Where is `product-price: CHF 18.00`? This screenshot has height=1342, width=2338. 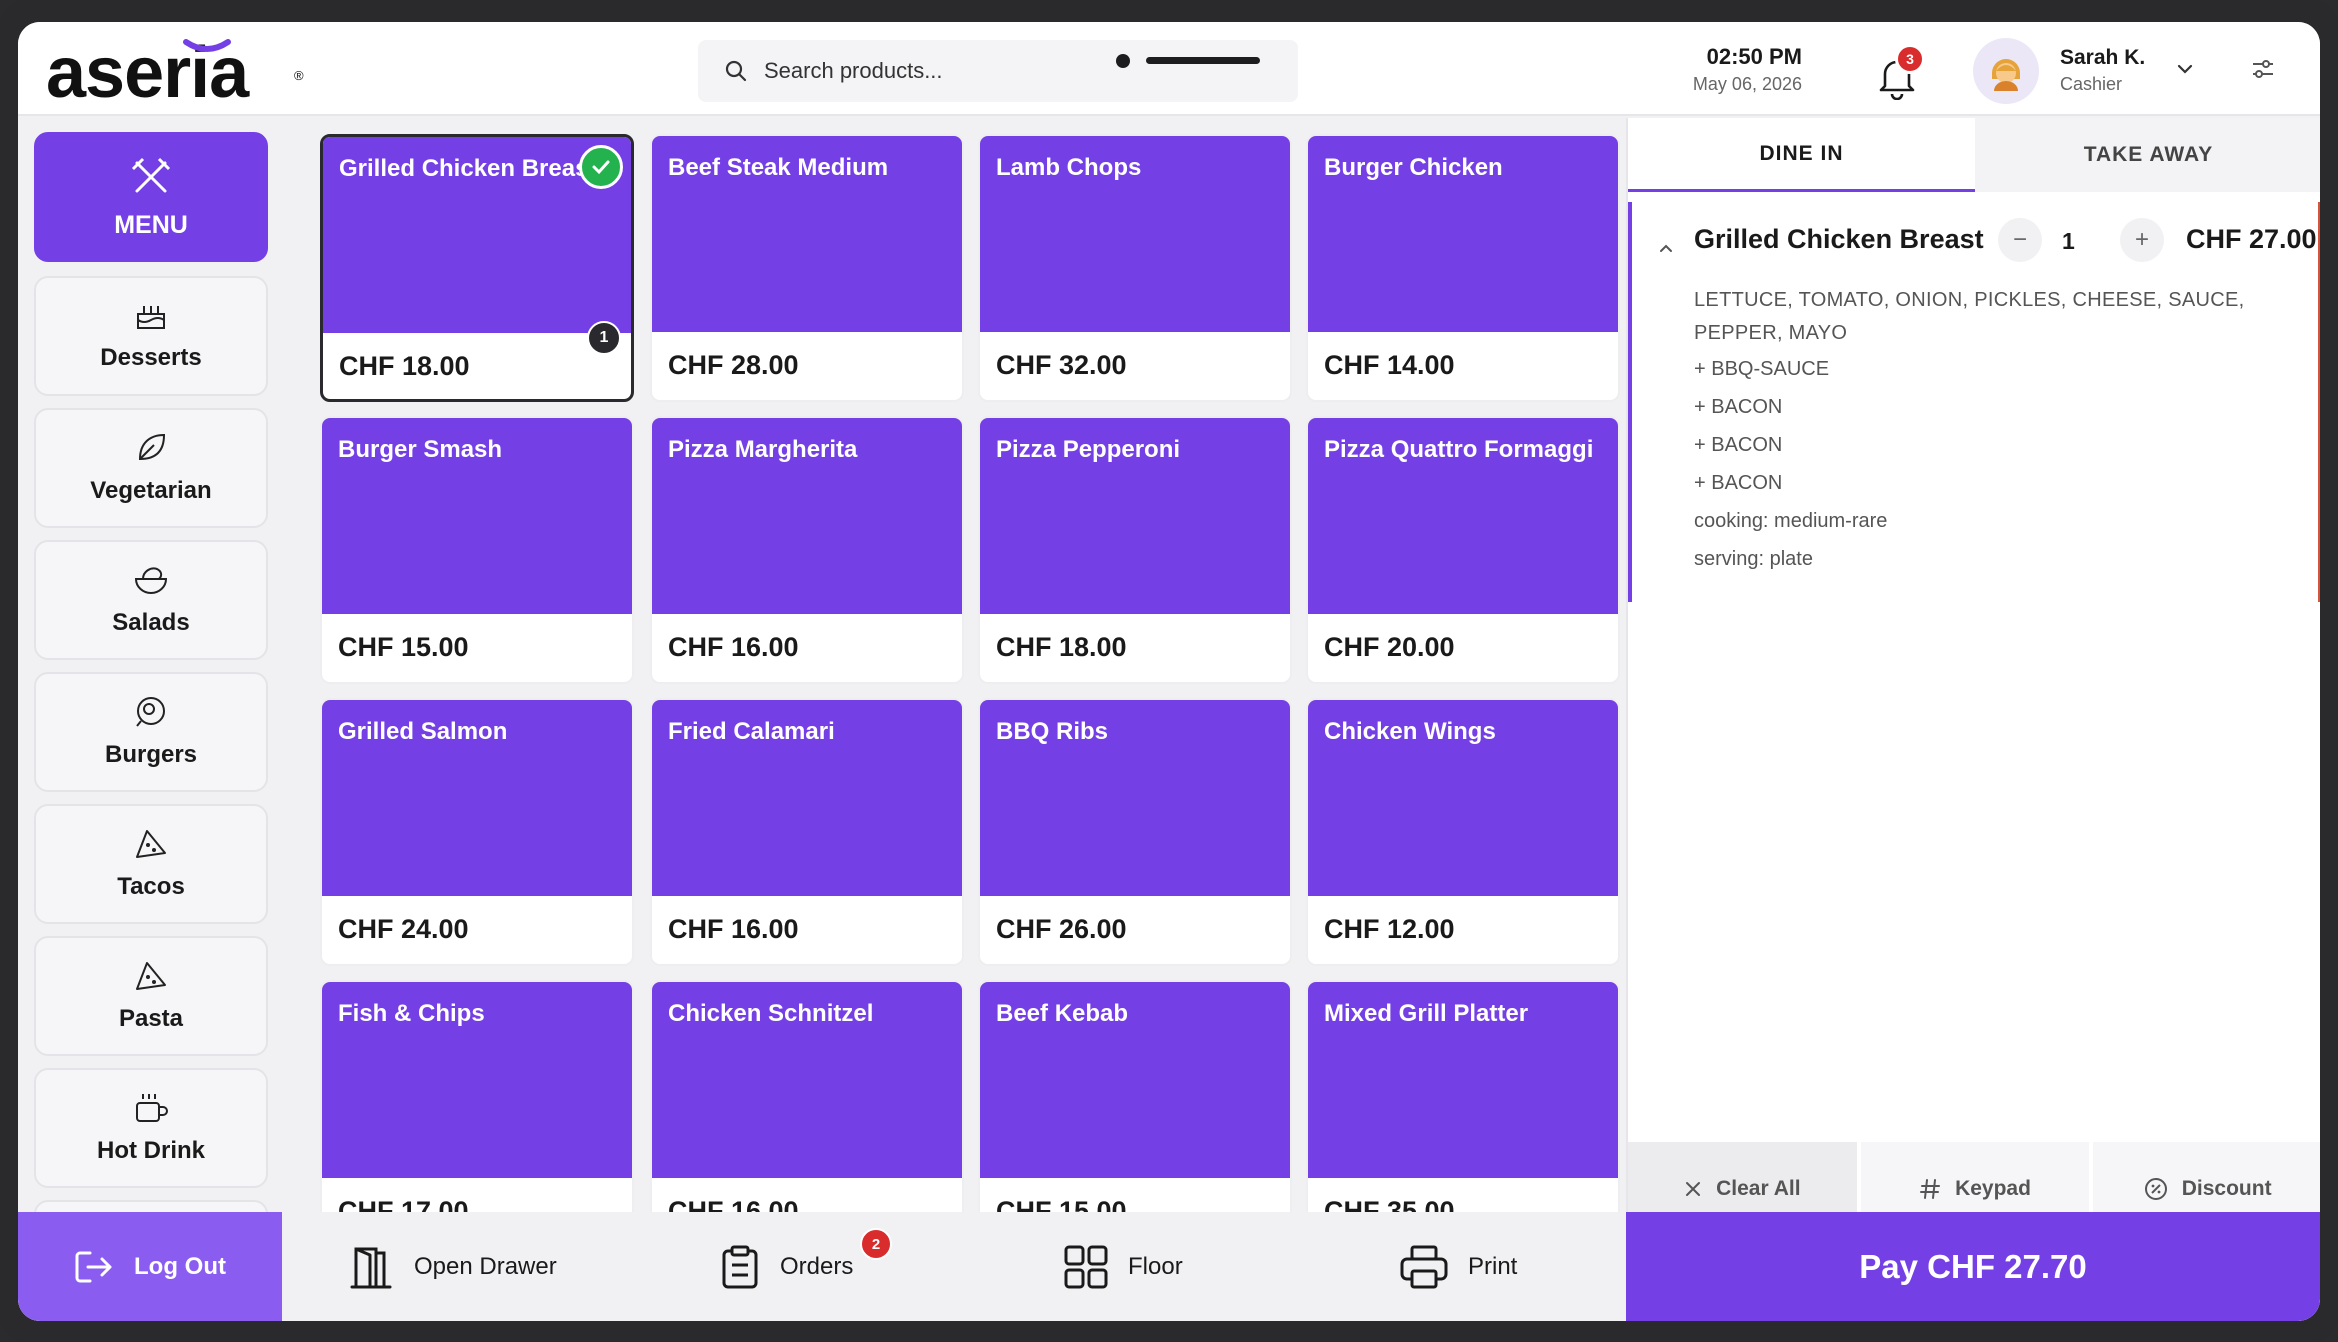
product-price: CHF 18.00 is located at coordinates (1061, 647).